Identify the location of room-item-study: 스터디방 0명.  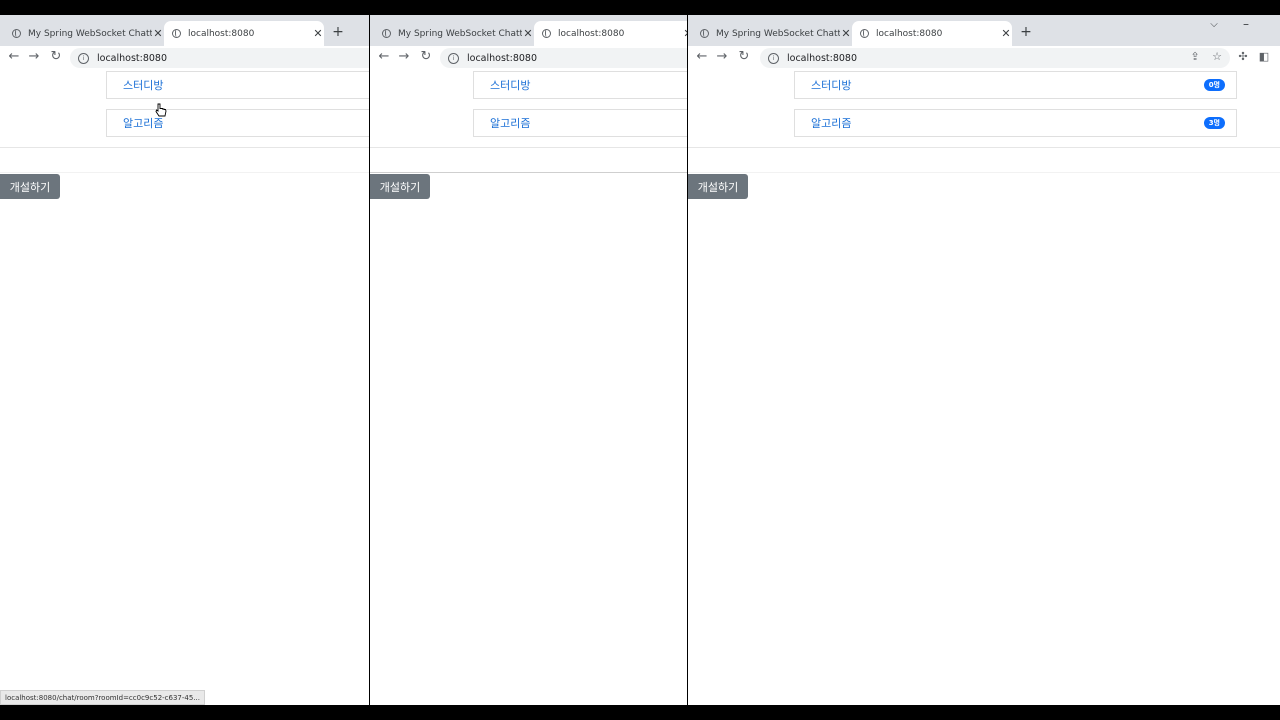
(1015, 85).